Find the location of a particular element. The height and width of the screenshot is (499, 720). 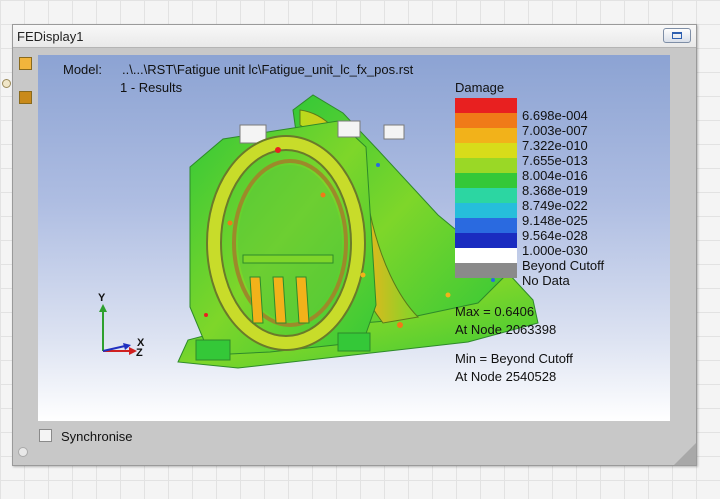

max-node: At Node 2063398 is located at coordinates (506, 329).